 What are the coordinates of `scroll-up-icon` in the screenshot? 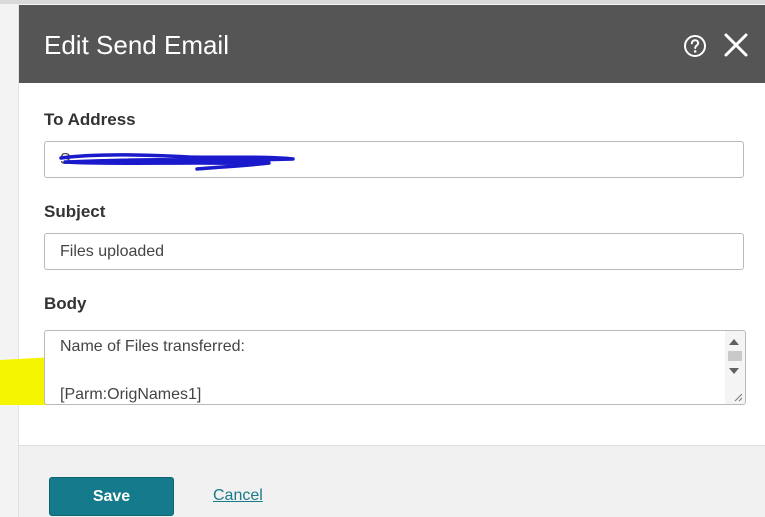 It's located at (734, 342).